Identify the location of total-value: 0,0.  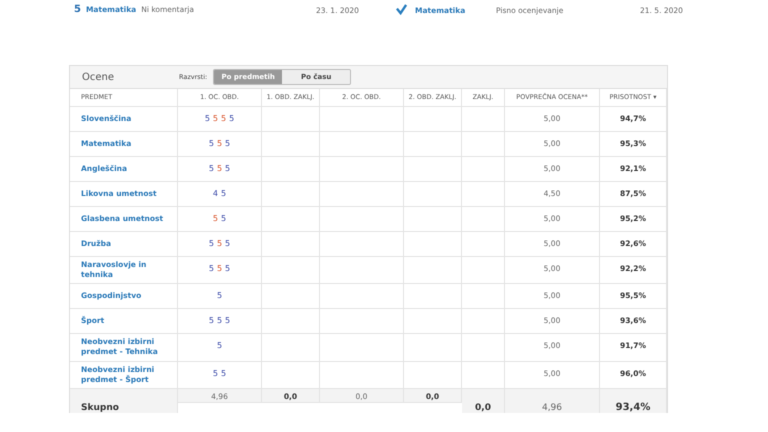
(483, 407).